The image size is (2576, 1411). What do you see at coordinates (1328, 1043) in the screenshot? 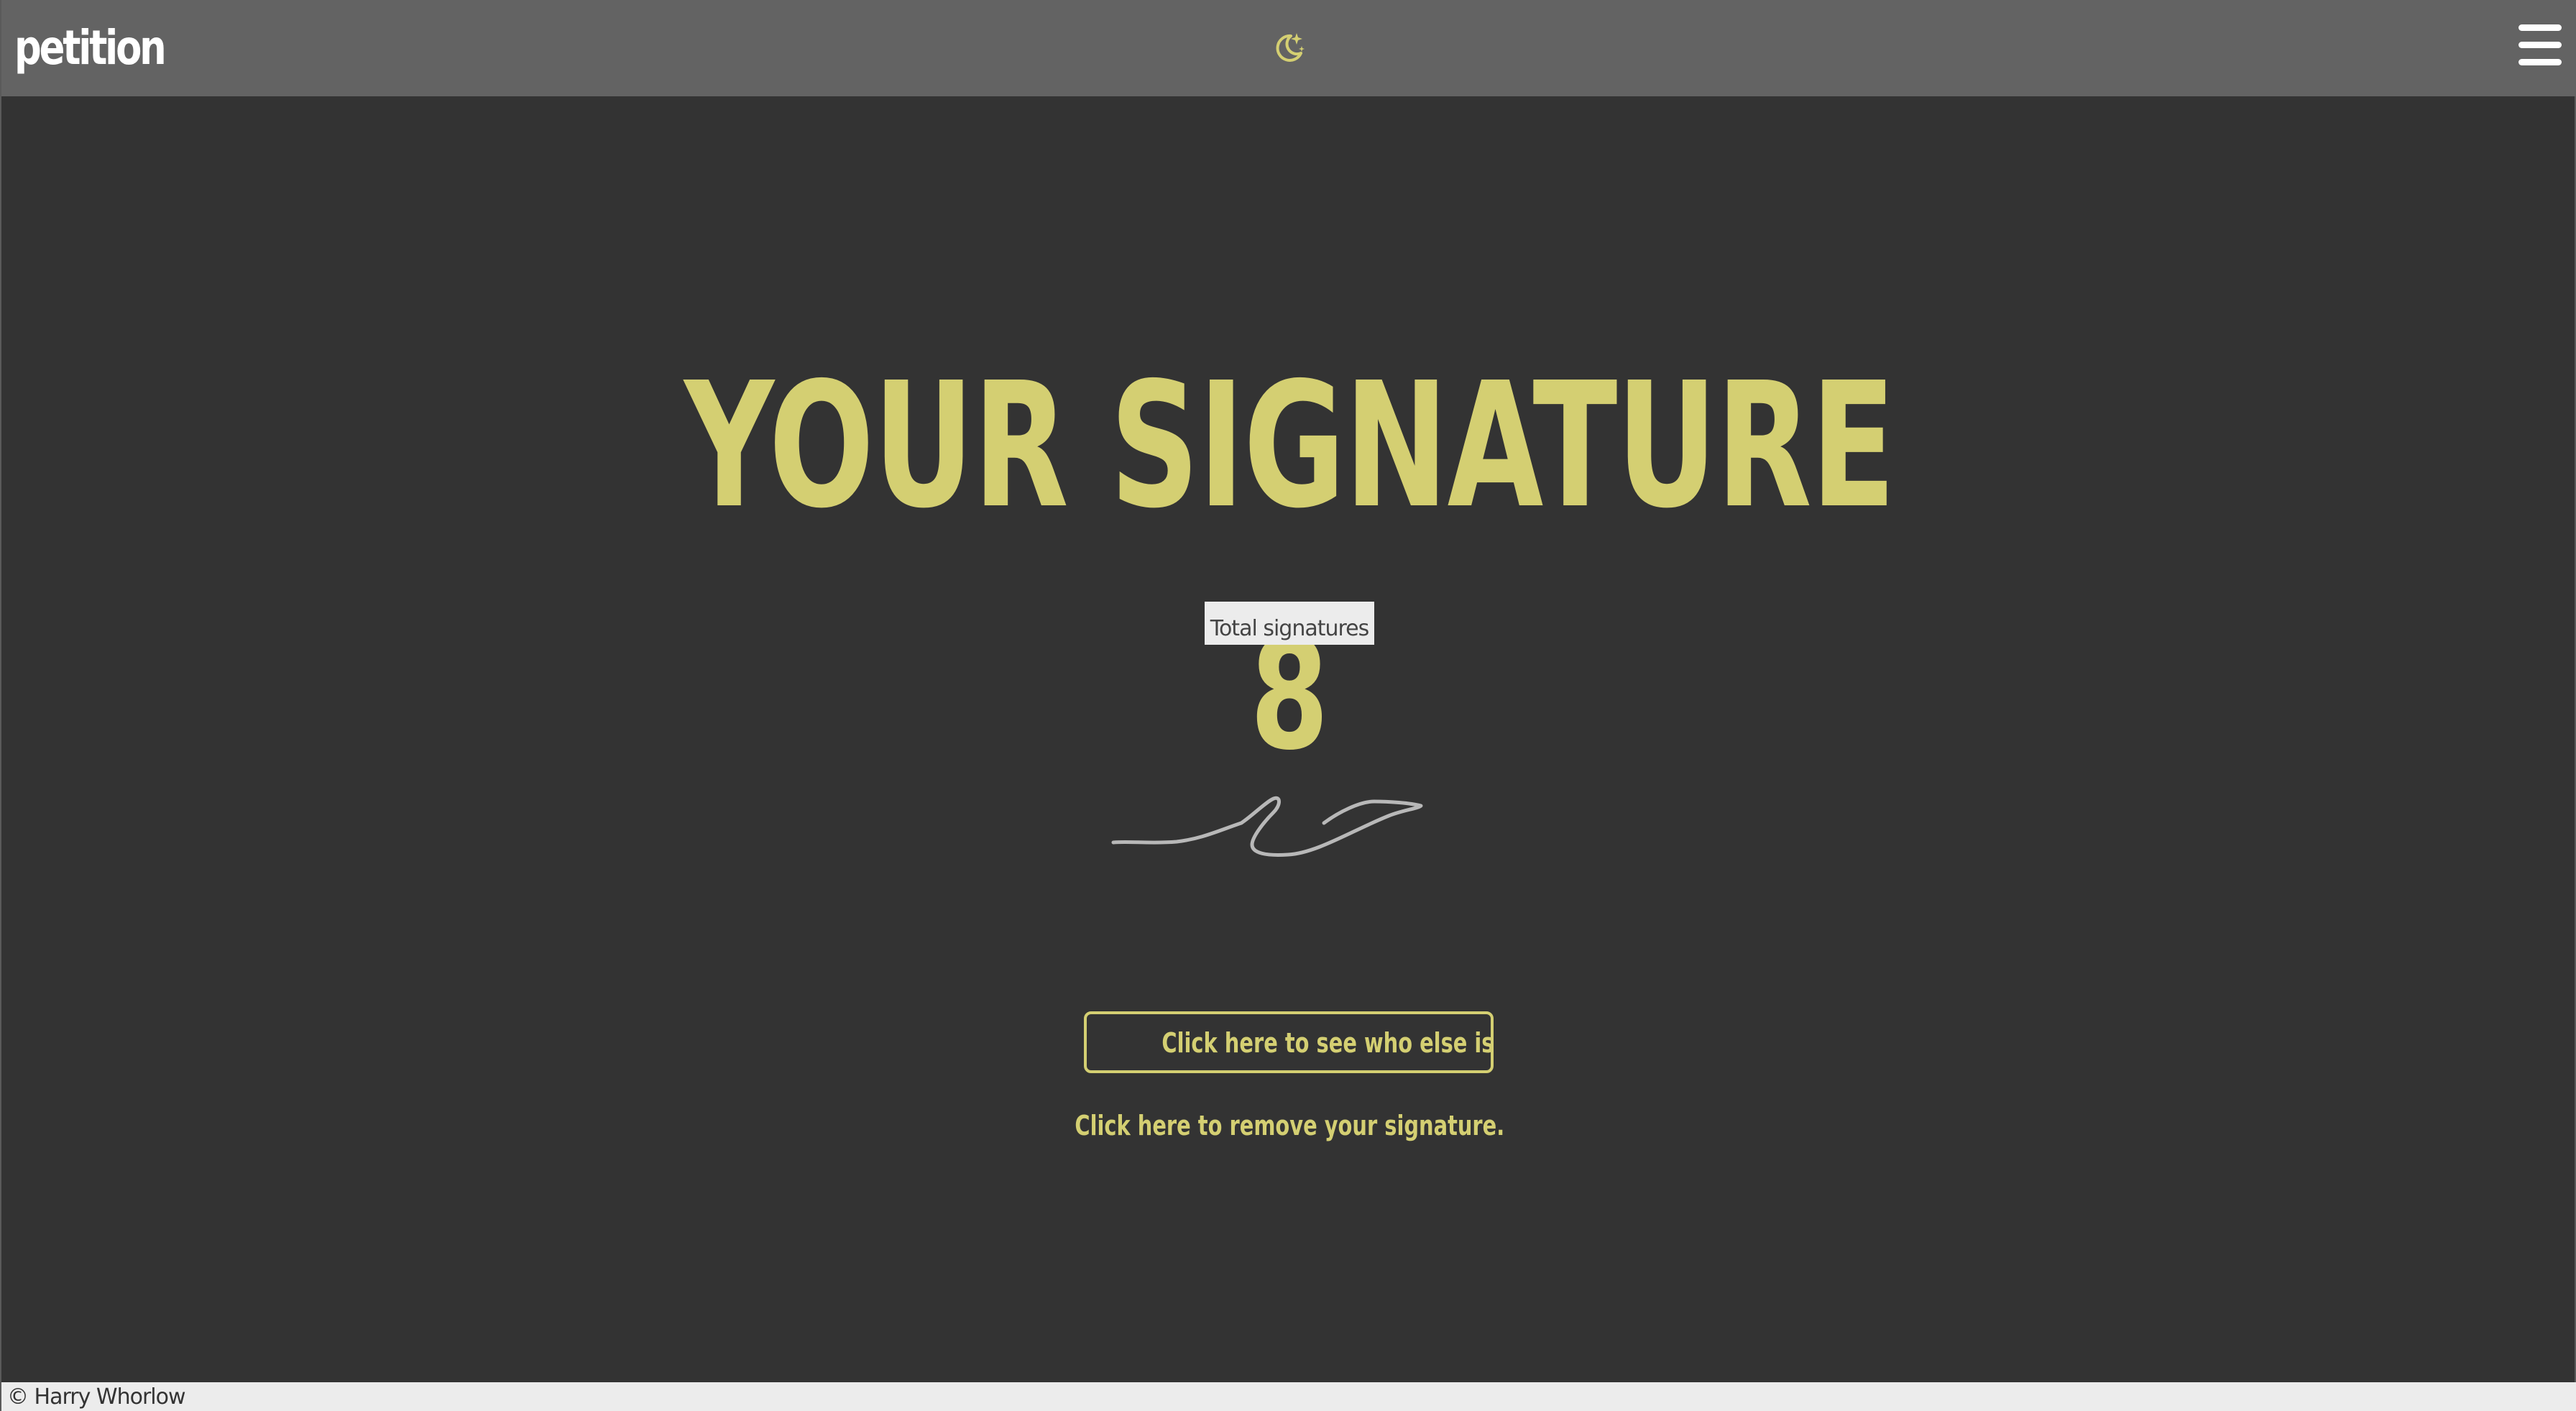
I see `see-involved-label: Click here to see who else is involved!` at bounding box center [1328, 1043].